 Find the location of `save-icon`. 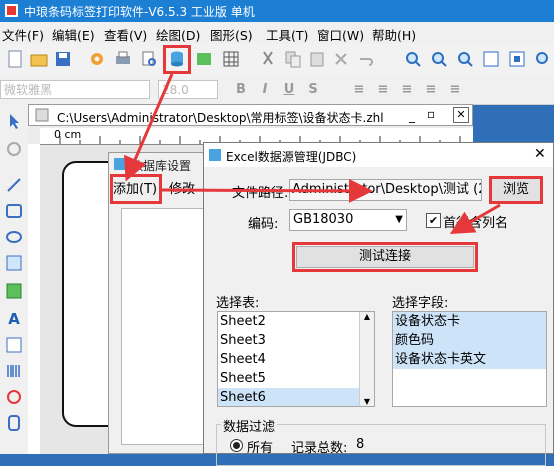

save-icon is located at coordinates (63, 59).